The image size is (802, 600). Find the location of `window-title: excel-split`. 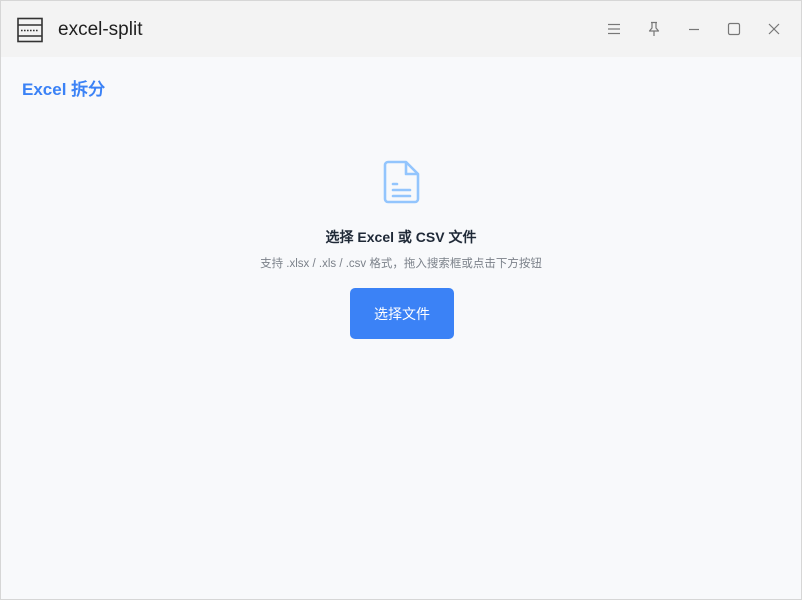

window-title: excel-split is located at coordinates (100, 29).